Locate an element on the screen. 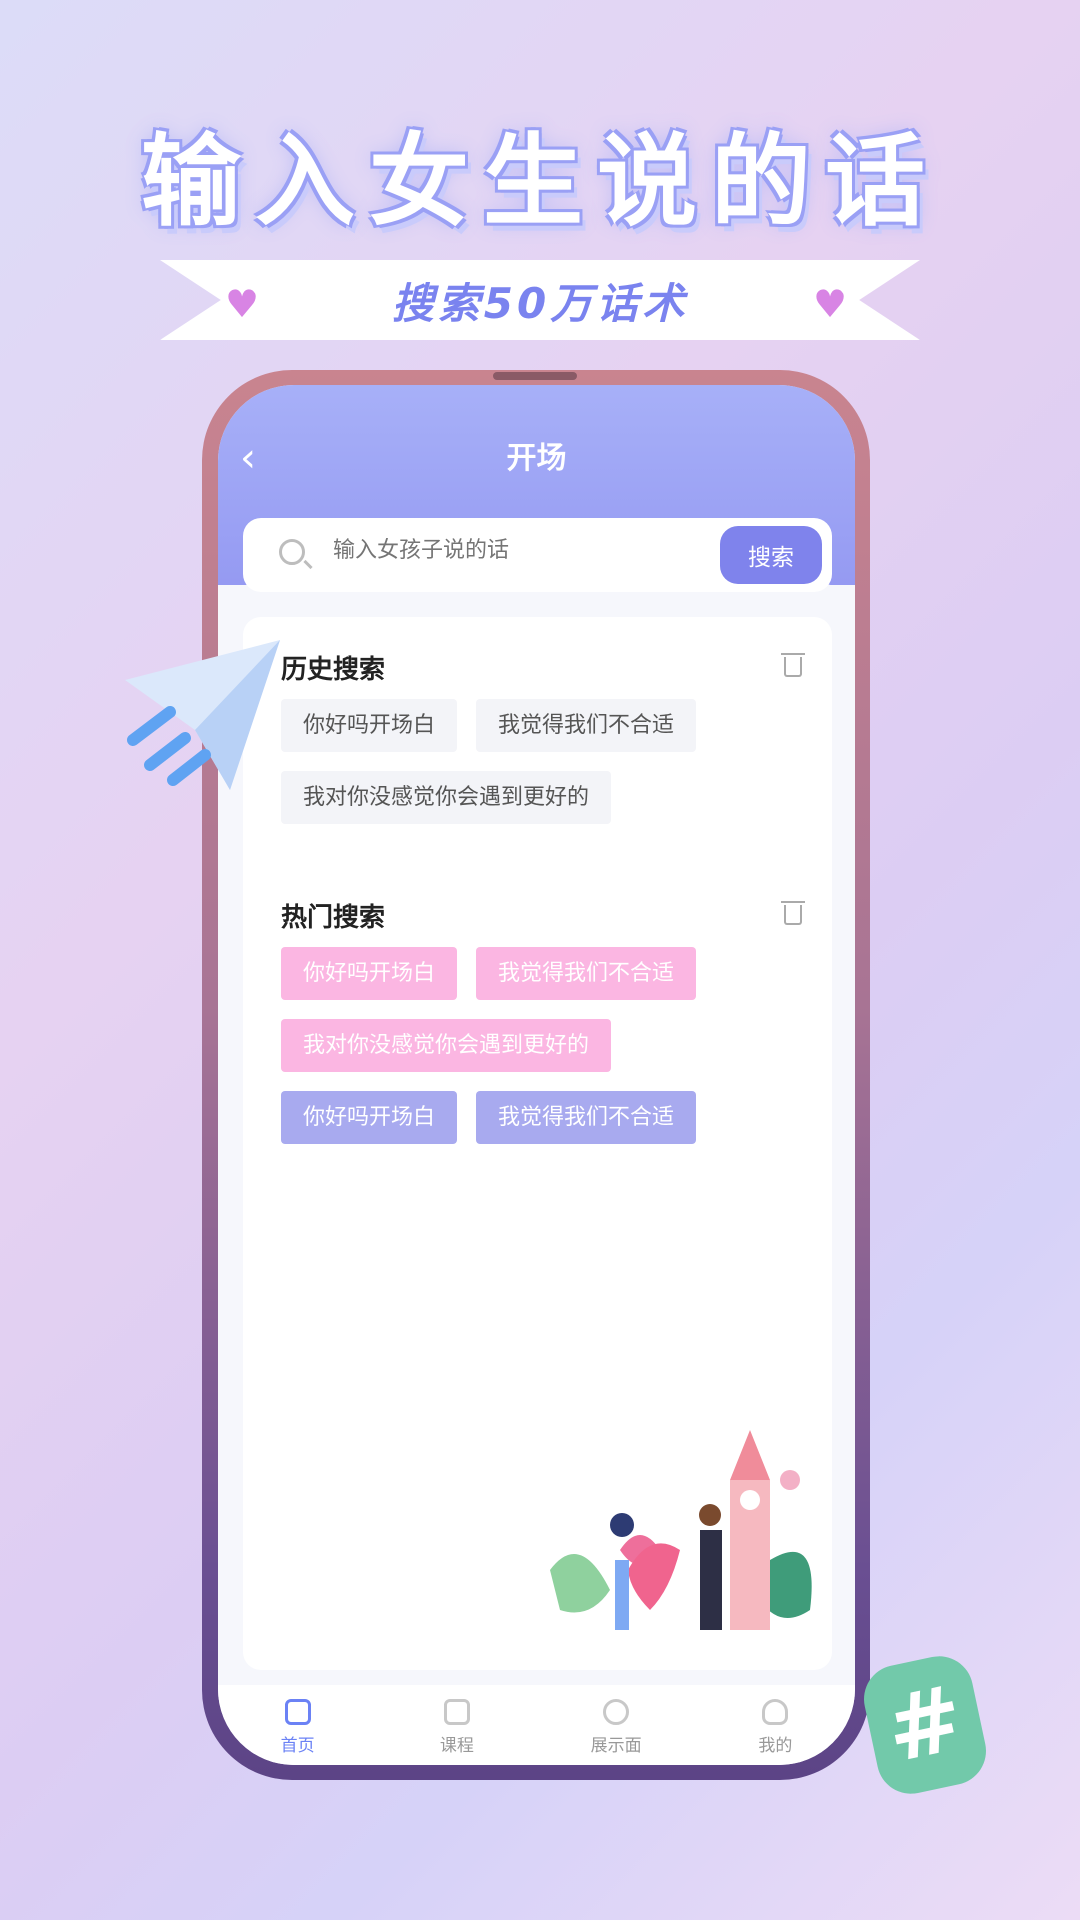 Image resolution: width=1080 pixels, height=1920 pixels. user-icon is located at coordinates (775, 1712).